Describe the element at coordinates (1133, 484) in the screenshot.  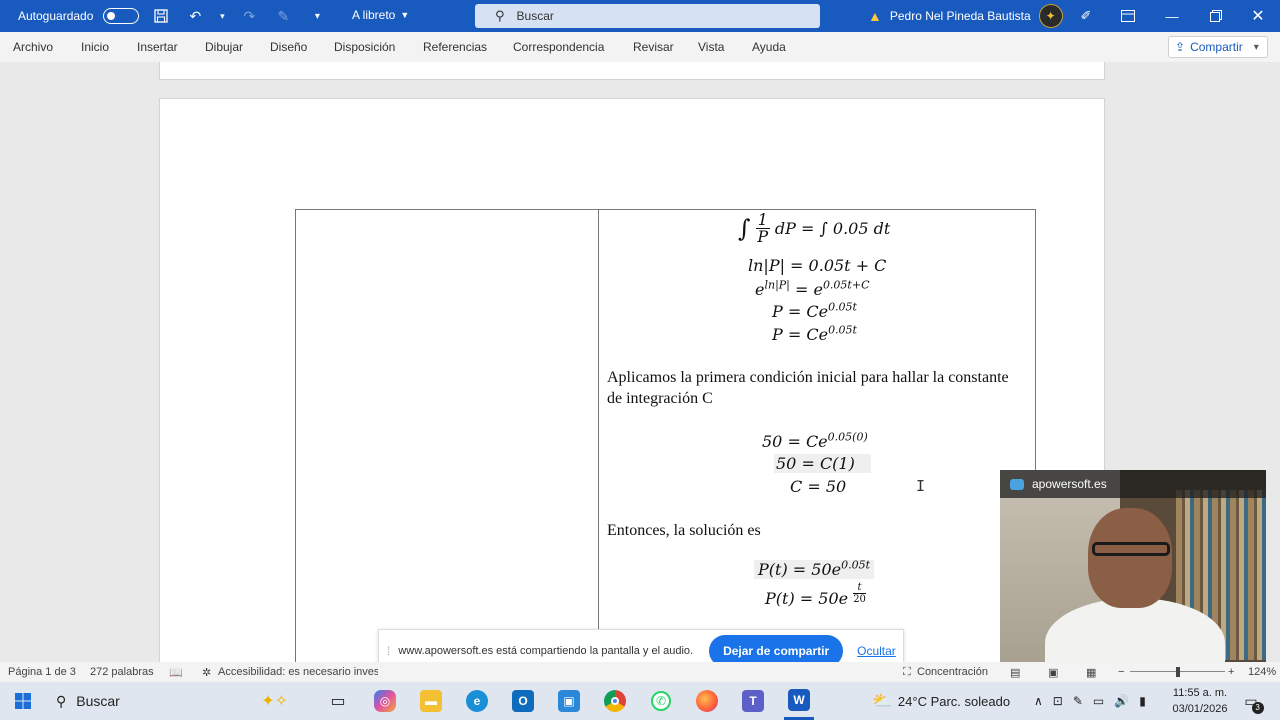
I see `webcam-header: apowersoft.es` at that location.